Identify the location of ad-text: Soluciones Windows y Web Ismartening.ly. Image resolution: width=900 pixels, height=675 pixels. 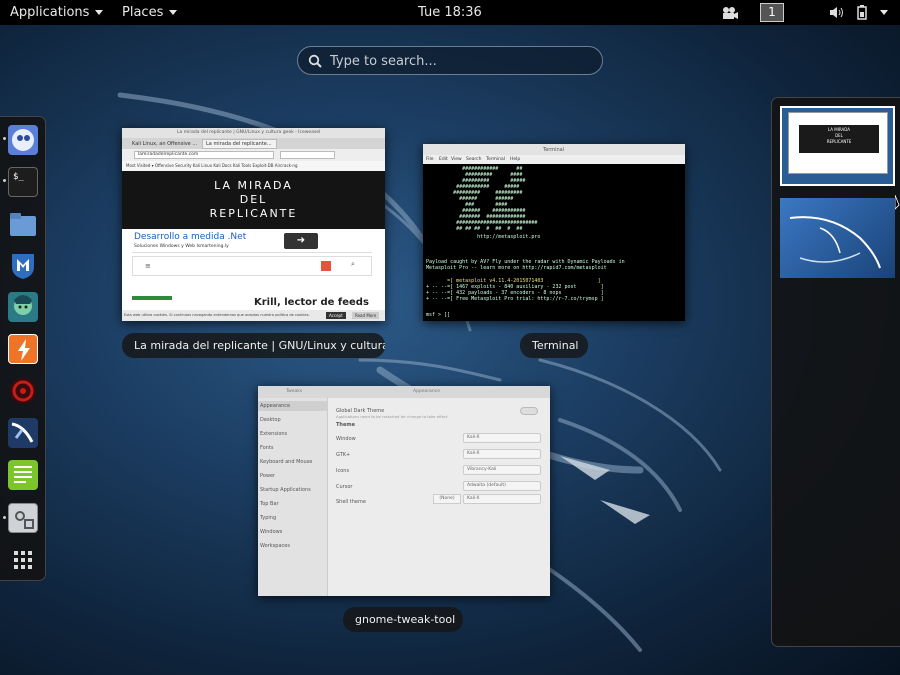
(181, 246).